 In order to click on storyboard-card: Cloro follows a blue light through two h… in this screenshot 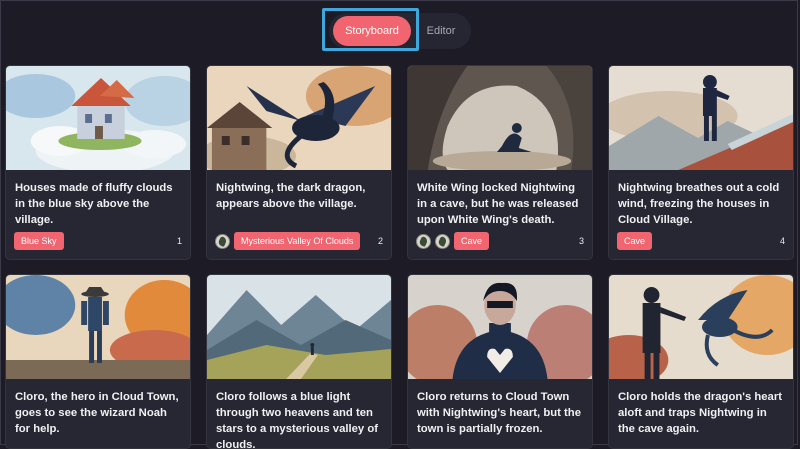, I will do `click(299, 361)`.